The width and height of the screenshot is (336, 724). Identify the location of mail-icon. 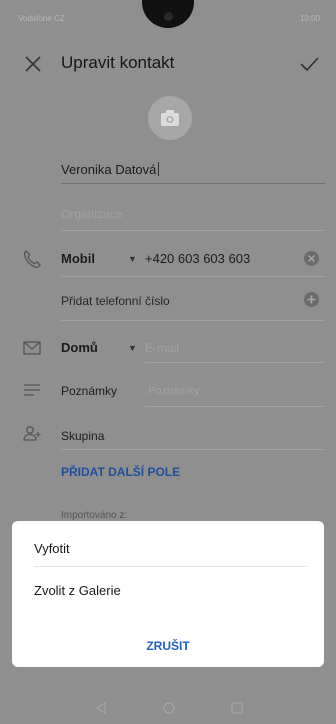
(32, 348).